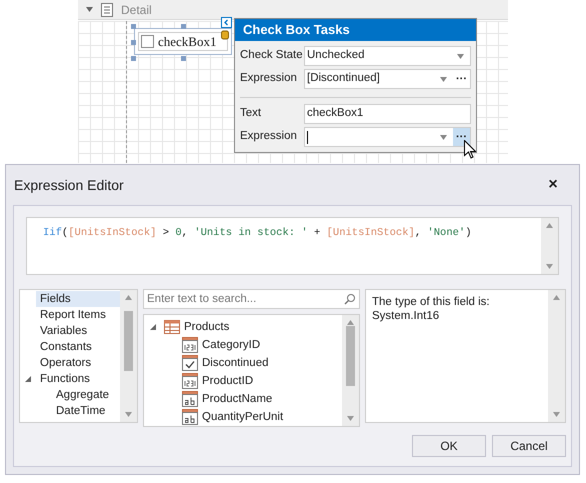 The width and height of the screenshot is (586, 483). What do you see at coordinates (387, 114) in the screenshot?
I see `text-field: checkBox1` at bounding box center [387, 114].